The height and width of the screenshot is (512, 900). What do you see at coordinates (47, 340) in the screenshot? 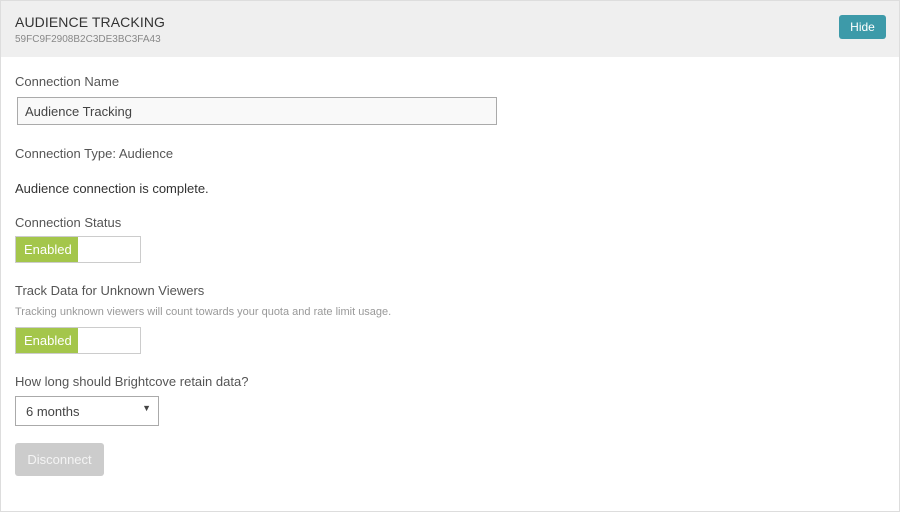
I see `track-unknown-viewers-enabled: Enabled` at bounding box center [47, 340].